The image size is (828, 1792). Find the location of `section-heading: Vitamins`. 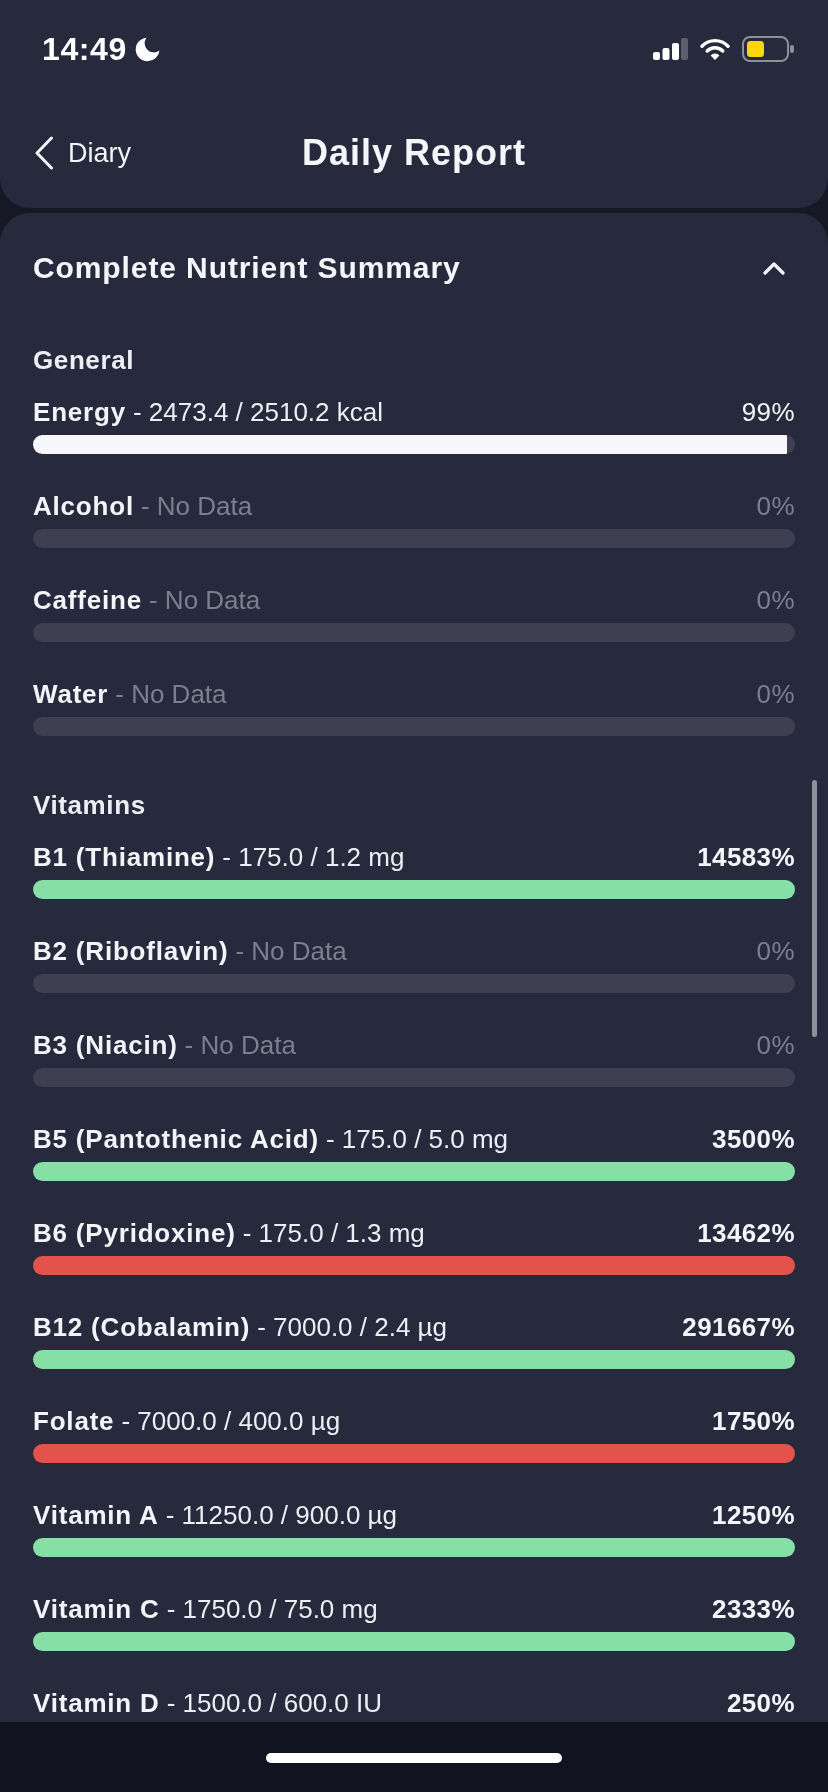

section-heading: Vitamins is located at coordinates (90, 805).